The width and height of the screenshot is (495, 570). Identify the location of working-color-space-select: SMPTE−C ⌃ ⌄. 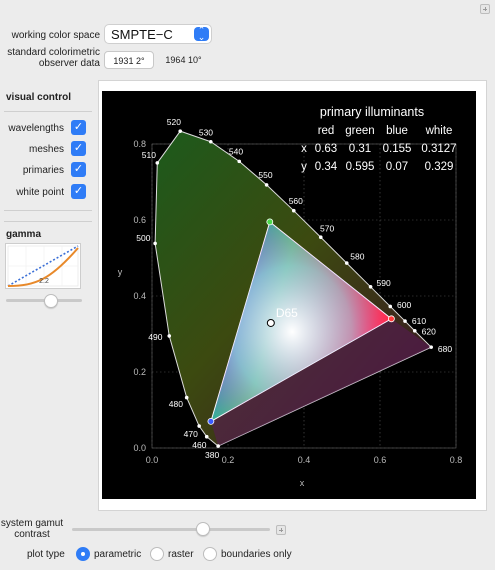
(158, 34).